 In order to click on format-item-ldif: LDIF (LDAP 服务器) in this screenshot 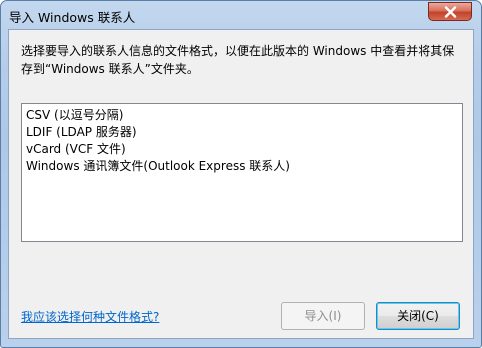, I will do `click(81, 132)`.